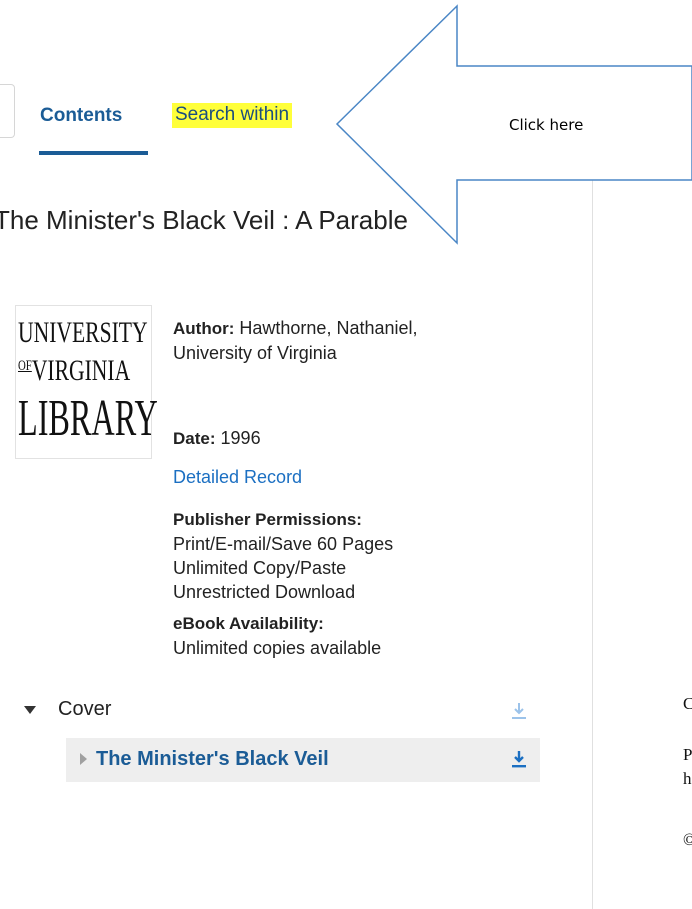 Image resolution: width=692 pixels, height=909 pixels. What do you see at coordinates (277, 648) in the screenshot?
I see `availability-value: Unlimited copies available` at bounding box center [277, 648].